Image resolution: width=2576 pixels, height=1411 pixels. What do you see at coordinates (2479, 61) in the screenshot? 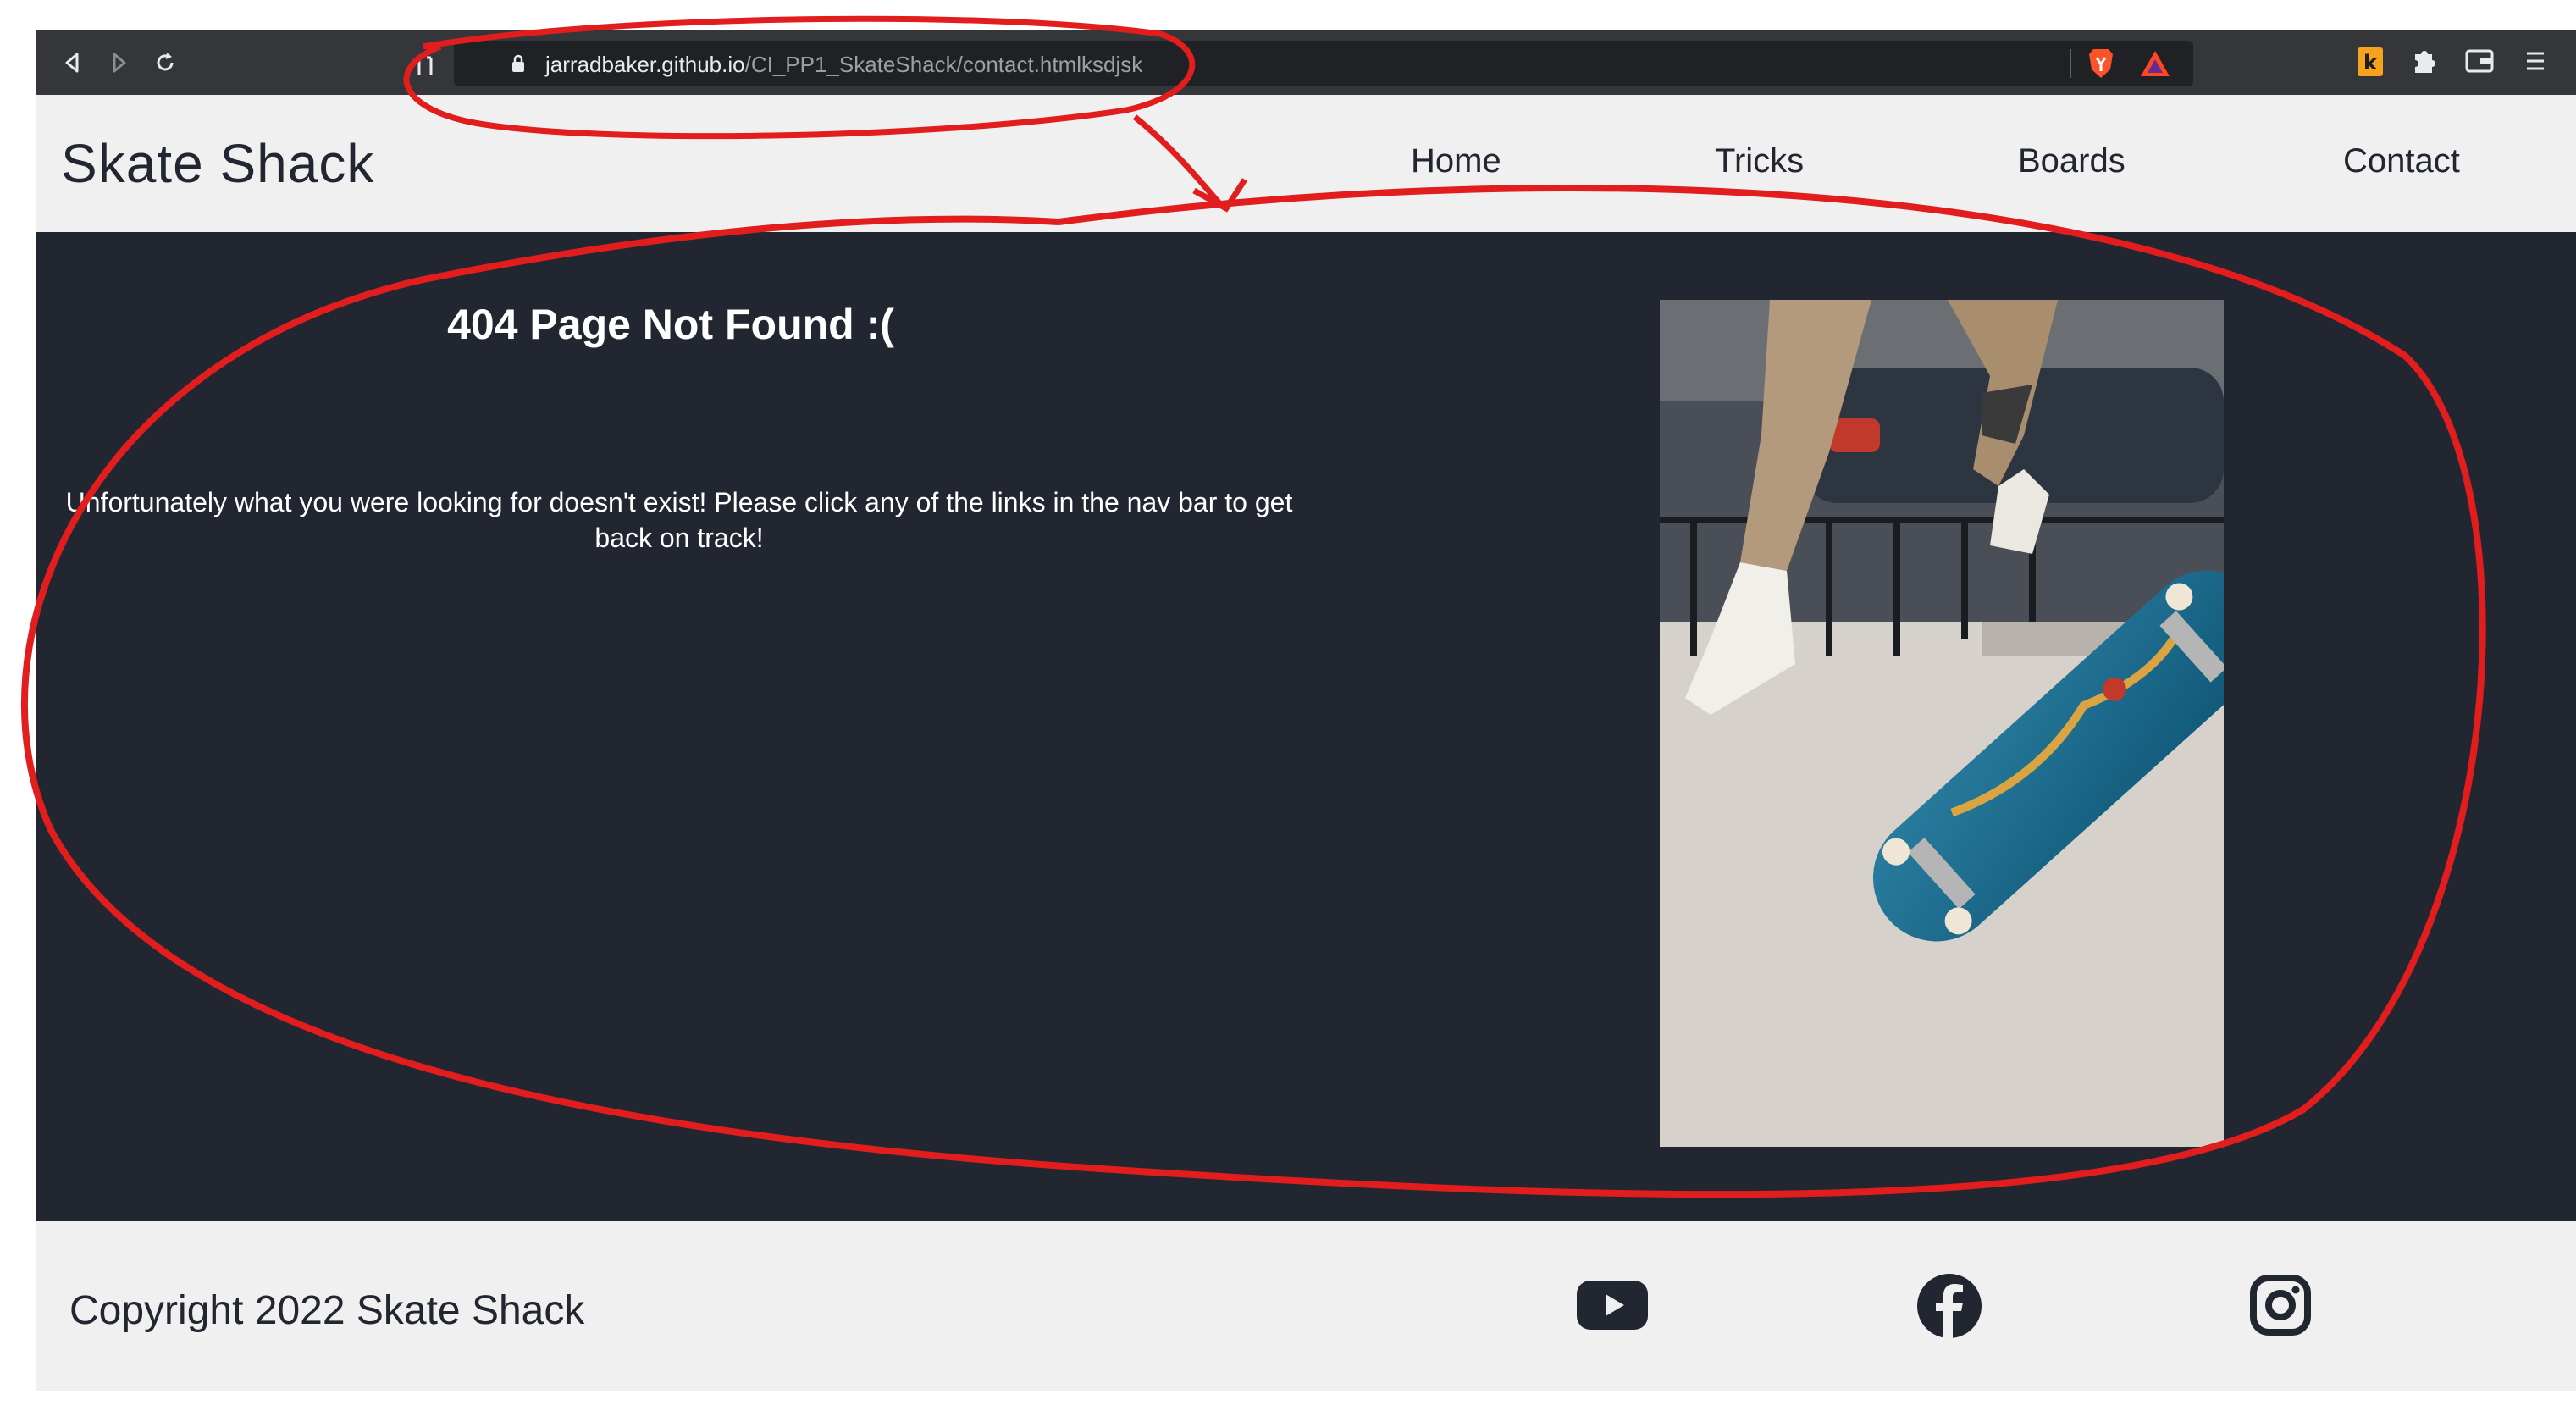
I see `wallet-icon` at bounding box center [2479, 61].